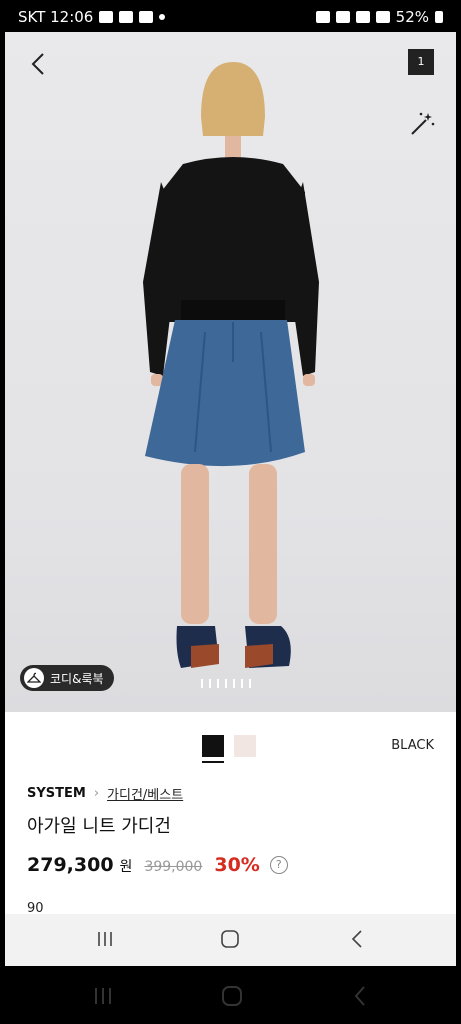  I want to click on signal-icon, so click(382, 17).